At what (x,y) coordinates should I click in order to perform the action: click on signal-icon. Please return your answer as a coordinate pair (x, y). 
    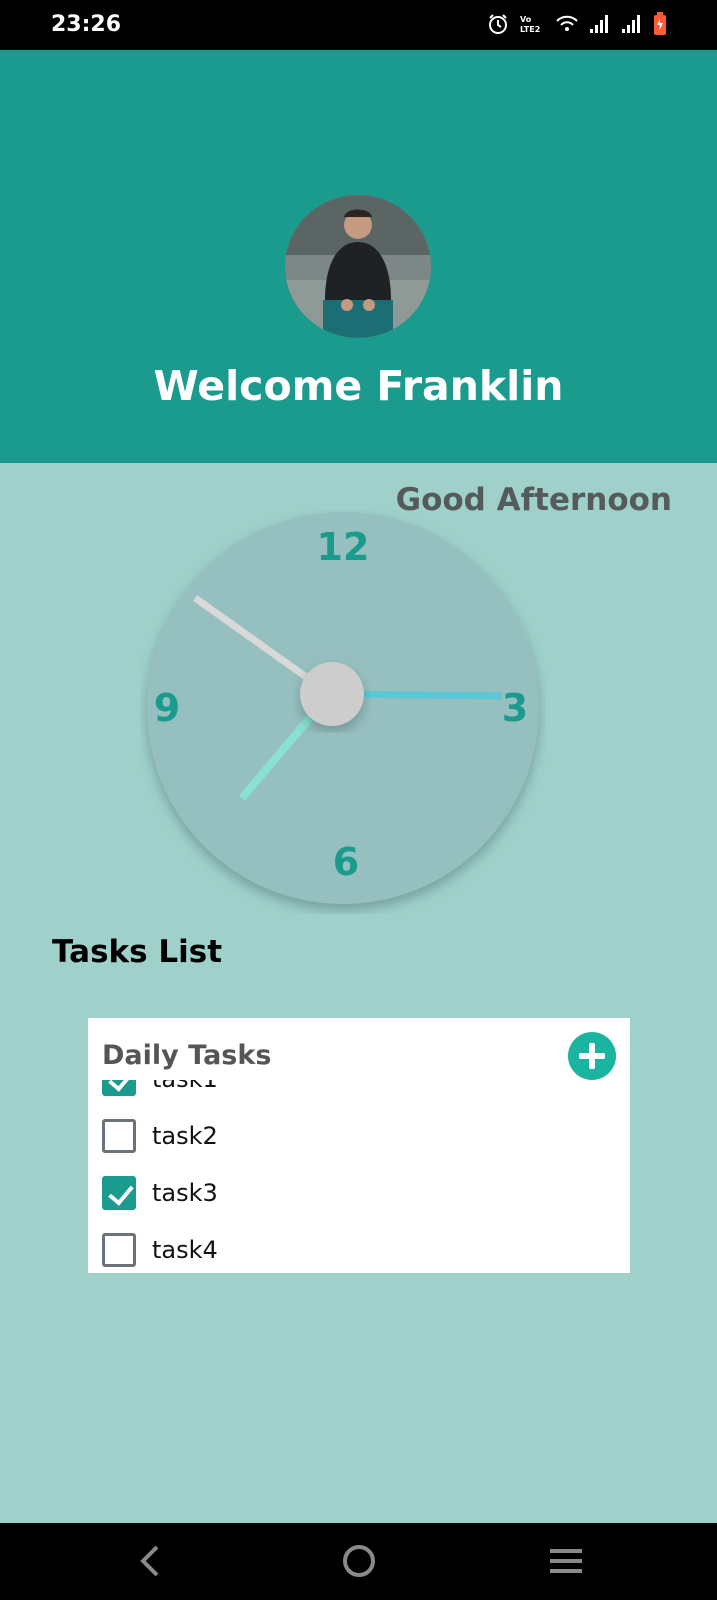
    Looking at the image, I should click on (600, 26).